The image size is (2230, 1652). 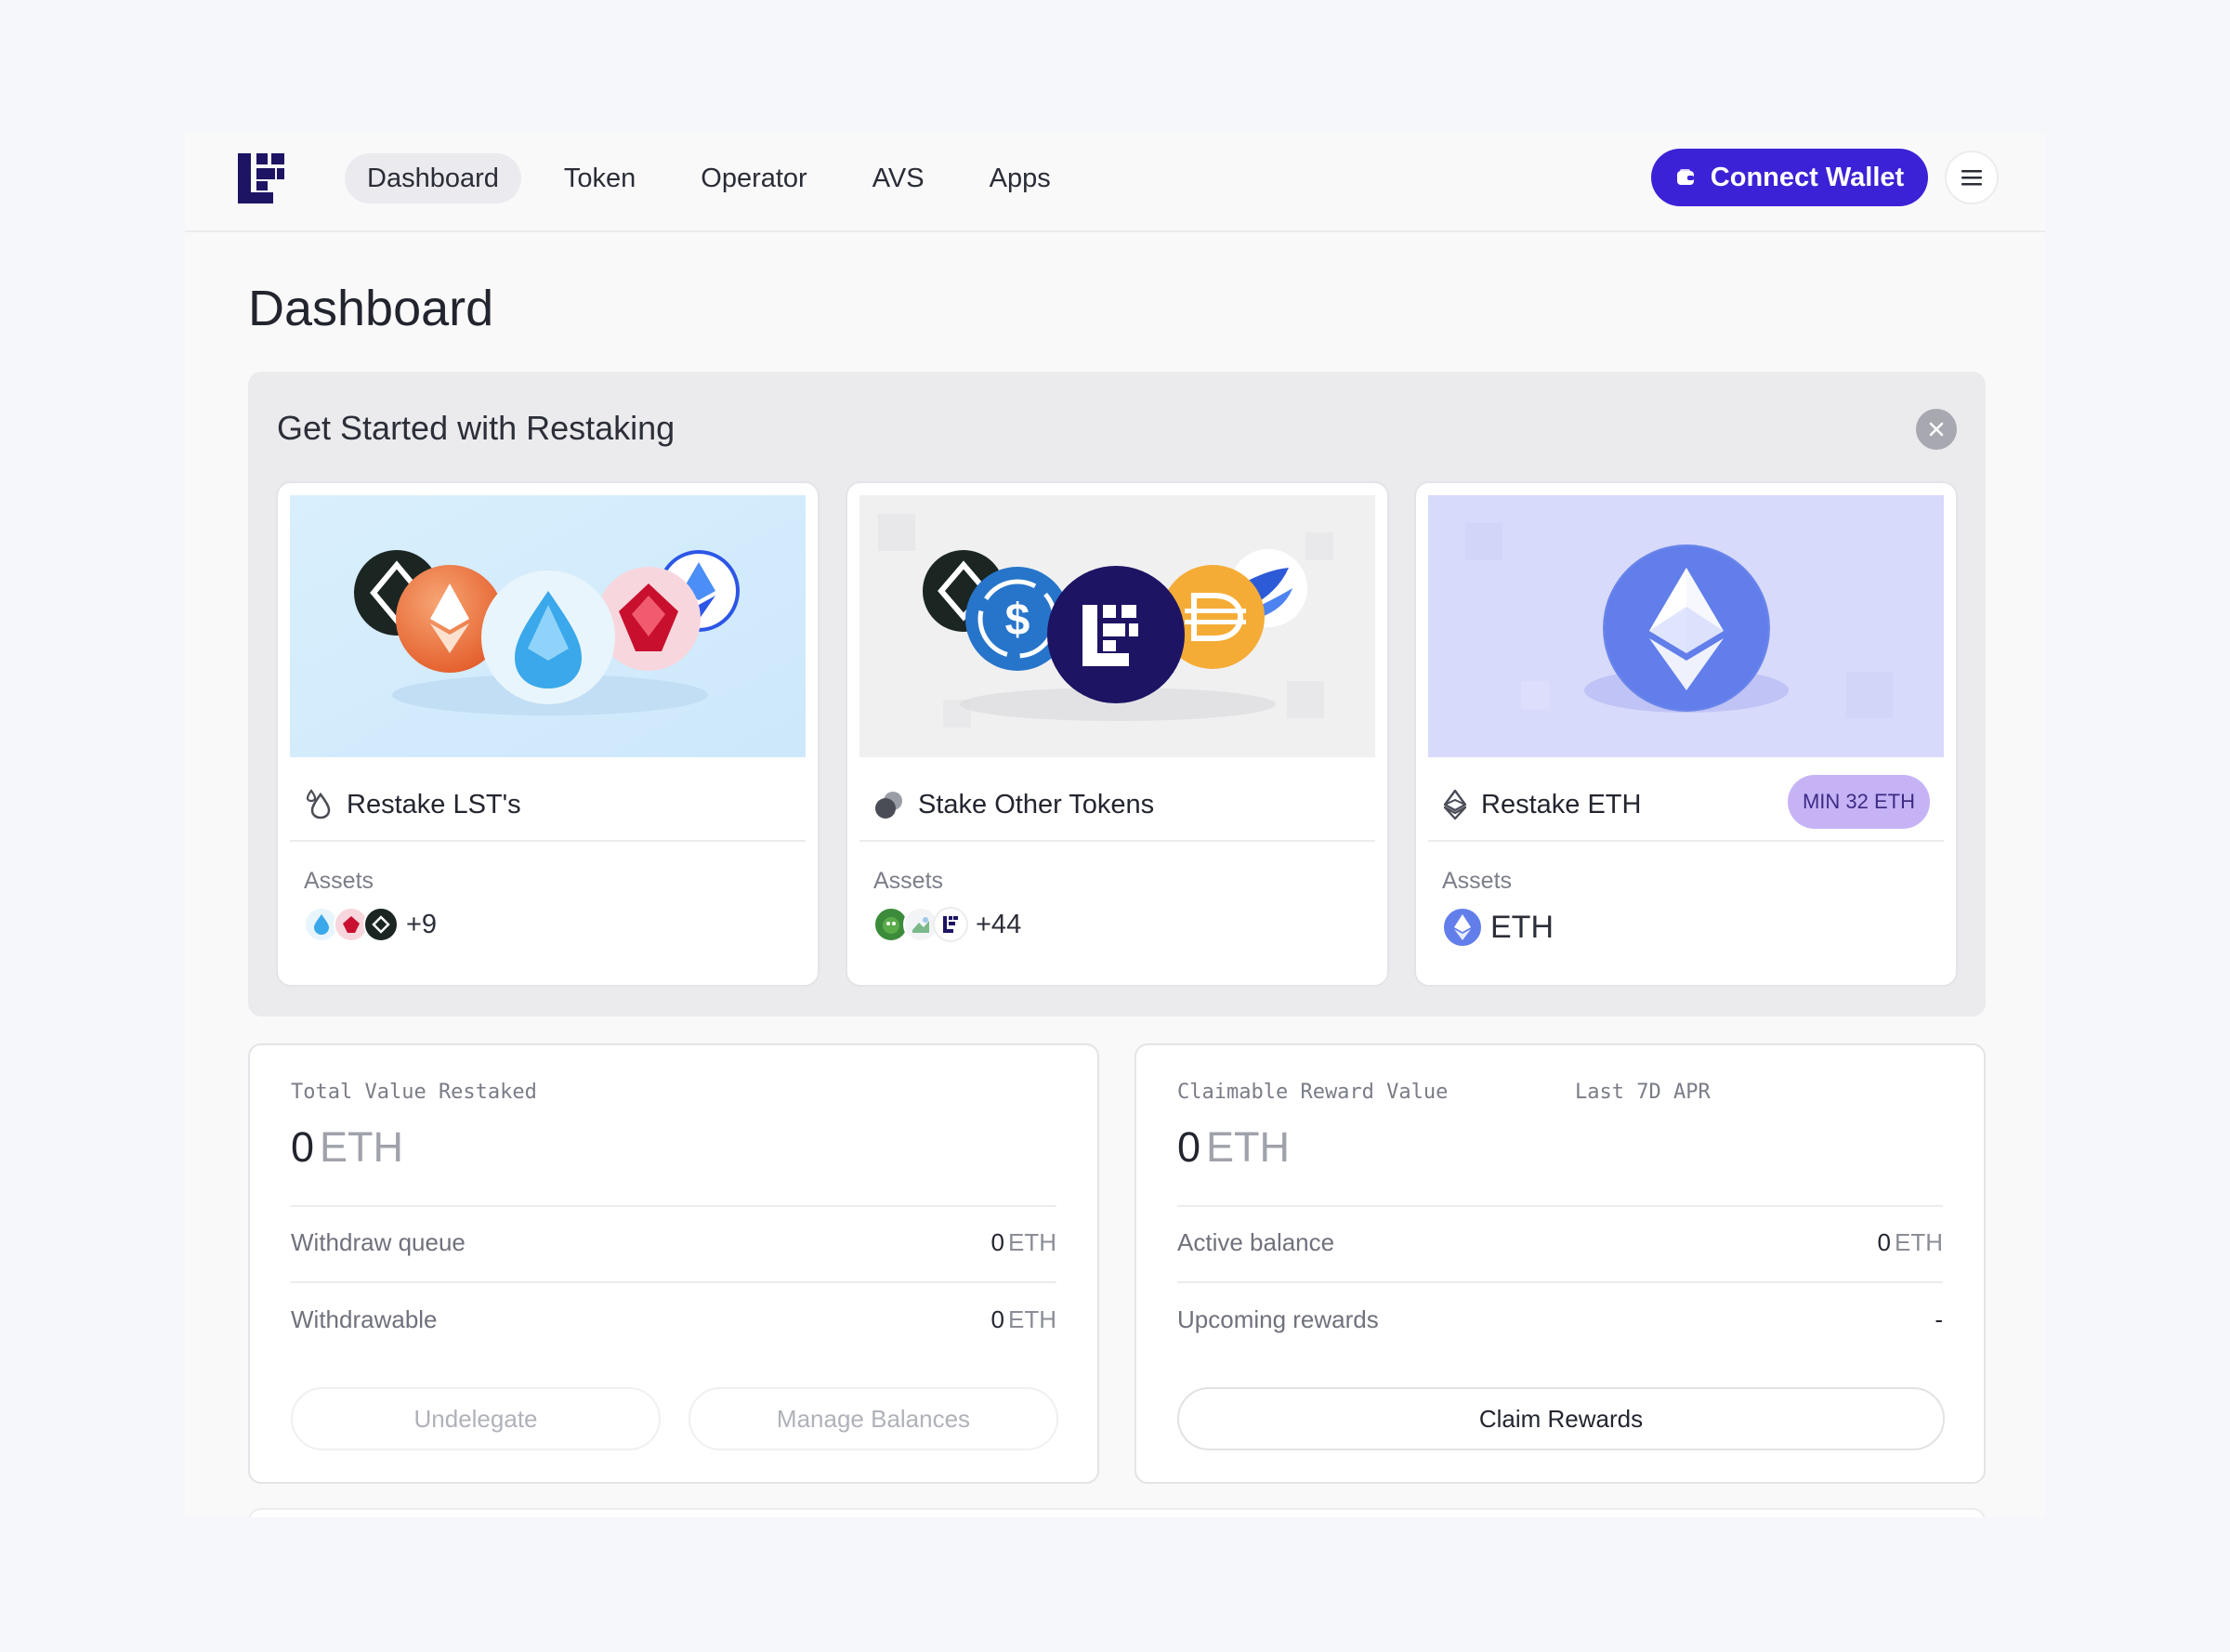 What do you see at coordinates (1643, 1092) in the screenshot?
I see `apr-label: Last 7D APR` at bounding box center [1643, 1092].